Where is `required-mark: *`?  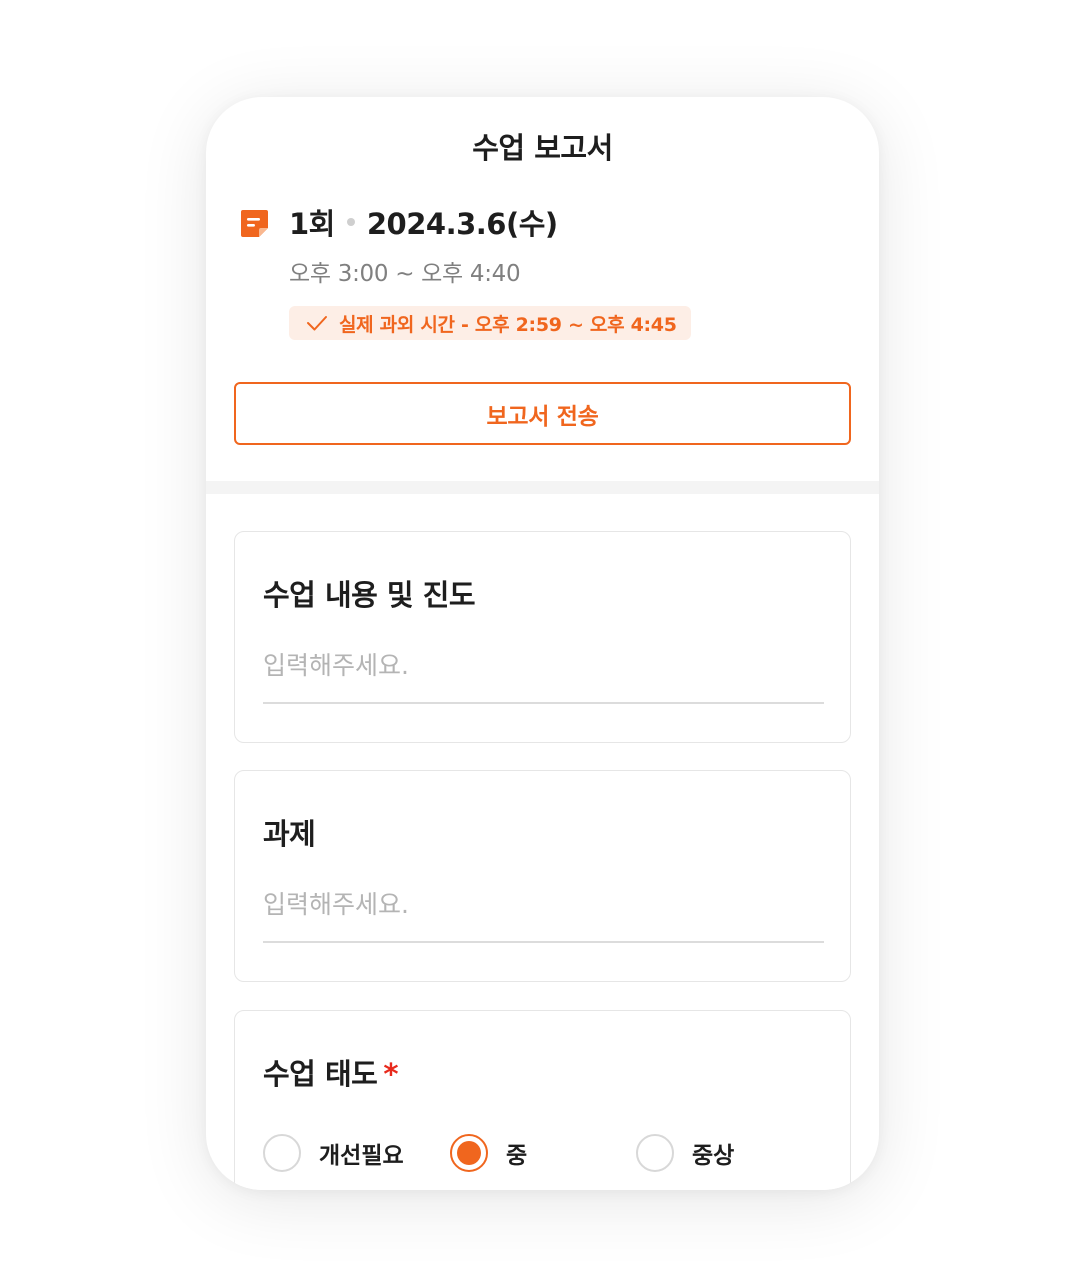
required-mark: * is located at coordinates (390, 1074).